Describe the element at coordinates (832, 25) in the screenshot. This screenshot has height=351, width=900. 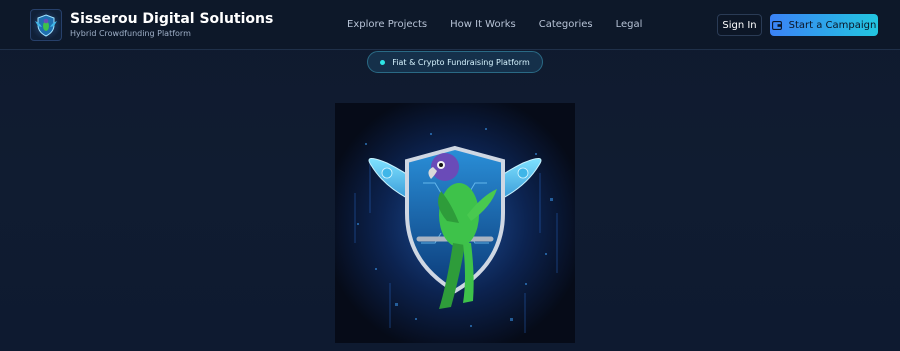
I see `start-campaign-label: Start a Campaign` at that location.